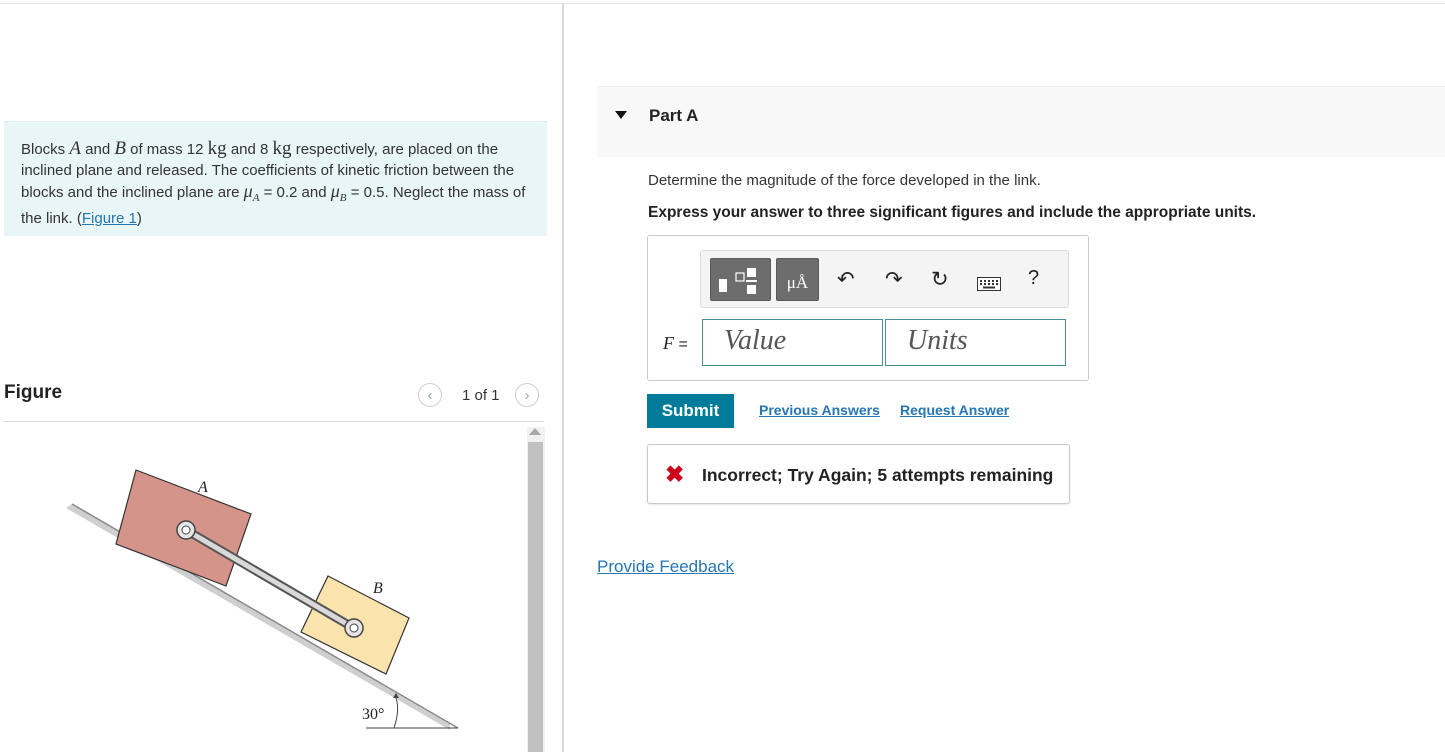 The height and width of the screenshot is (752, 1445). I want to click on help-icon: ?, so click(1033, 278).